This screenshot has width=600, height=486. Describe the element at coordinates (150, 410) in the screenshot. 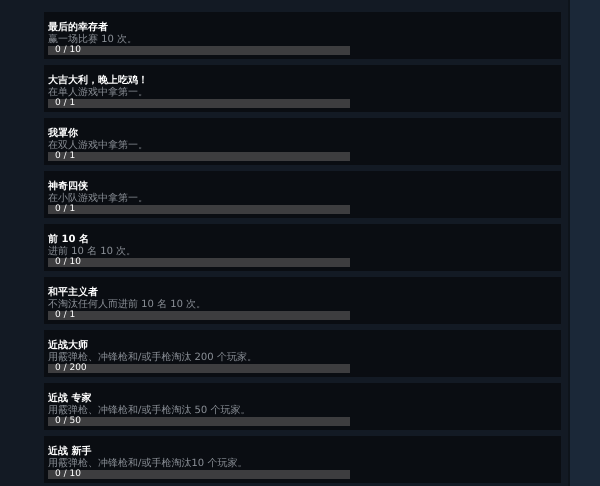

I see `achievement-description: 用霰弹枪、冲锋枪和/或手枪淘汰 50 个玩家。` at that location.